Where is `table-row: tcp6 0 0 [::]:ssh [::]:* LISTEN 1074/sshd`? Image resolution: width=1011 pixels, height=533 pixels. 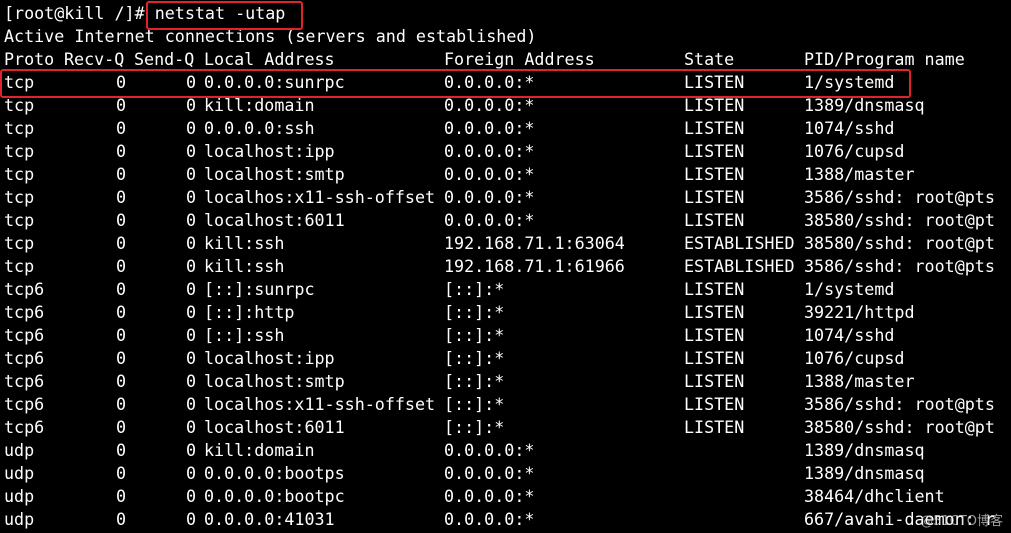 table-row: tcp6 0 0 [::]:ssh [::]:* LISTEN 1074/sshd is located at coordinates (507, 335).